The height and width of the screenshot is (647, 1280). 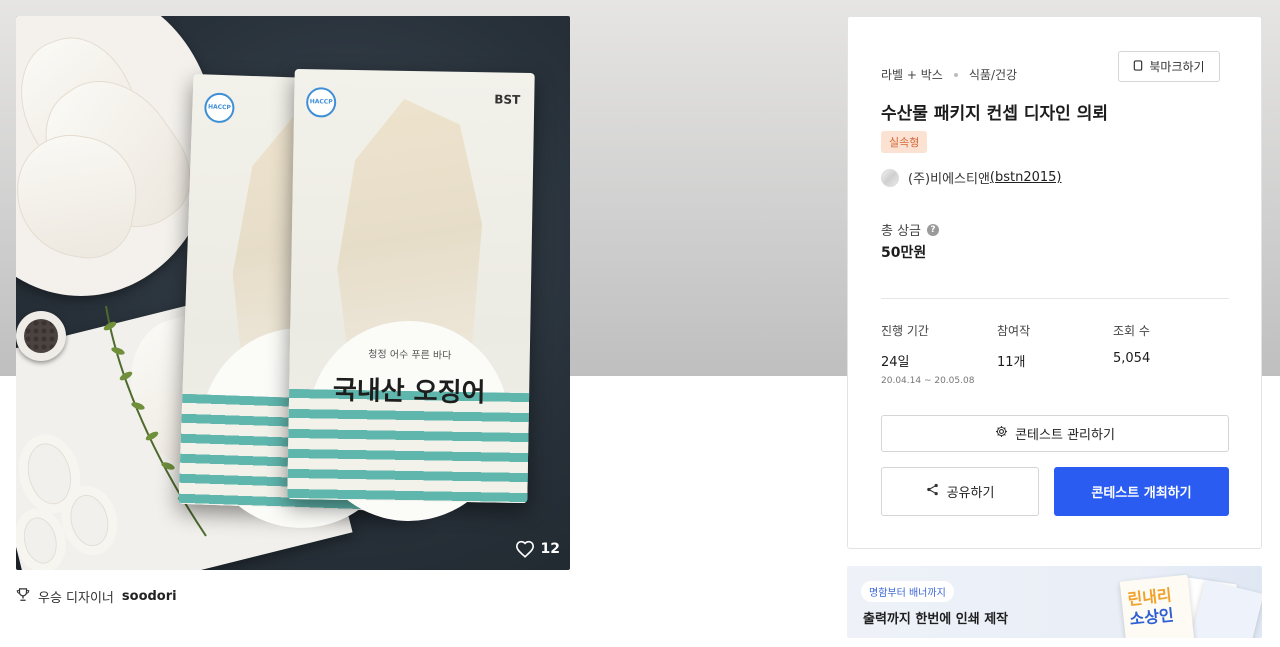 What do you see at coordinates (927, 354) in the screenshot?
I see `stat-duration: 진행 기간 24일 20.04.14 ~ 20.05.08` at bounding box center [927, 354].